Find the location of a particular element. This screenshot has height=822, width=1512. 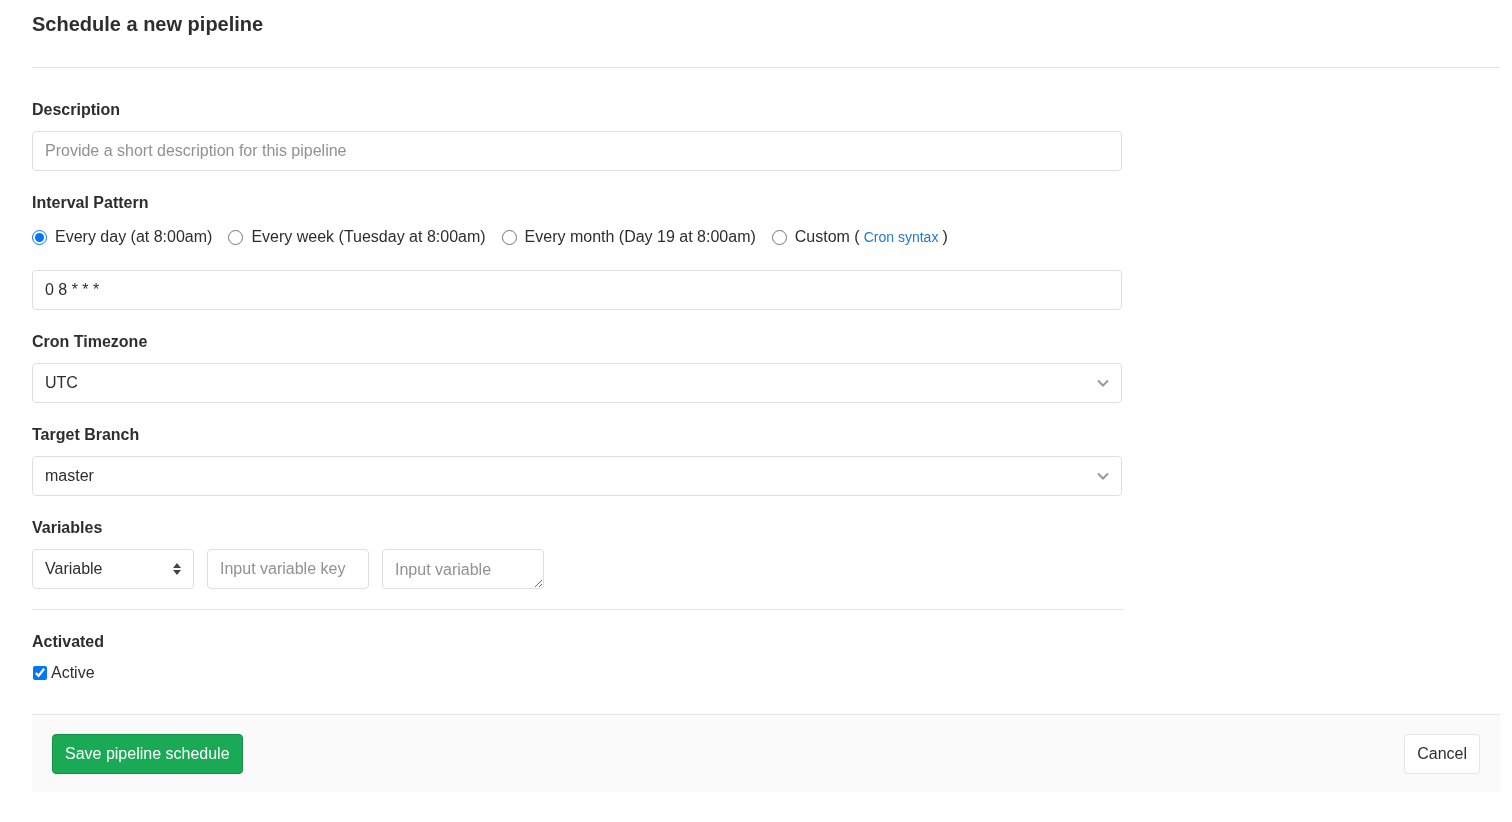

variable-value-field: Input variable is located at coordinates (463, 569).